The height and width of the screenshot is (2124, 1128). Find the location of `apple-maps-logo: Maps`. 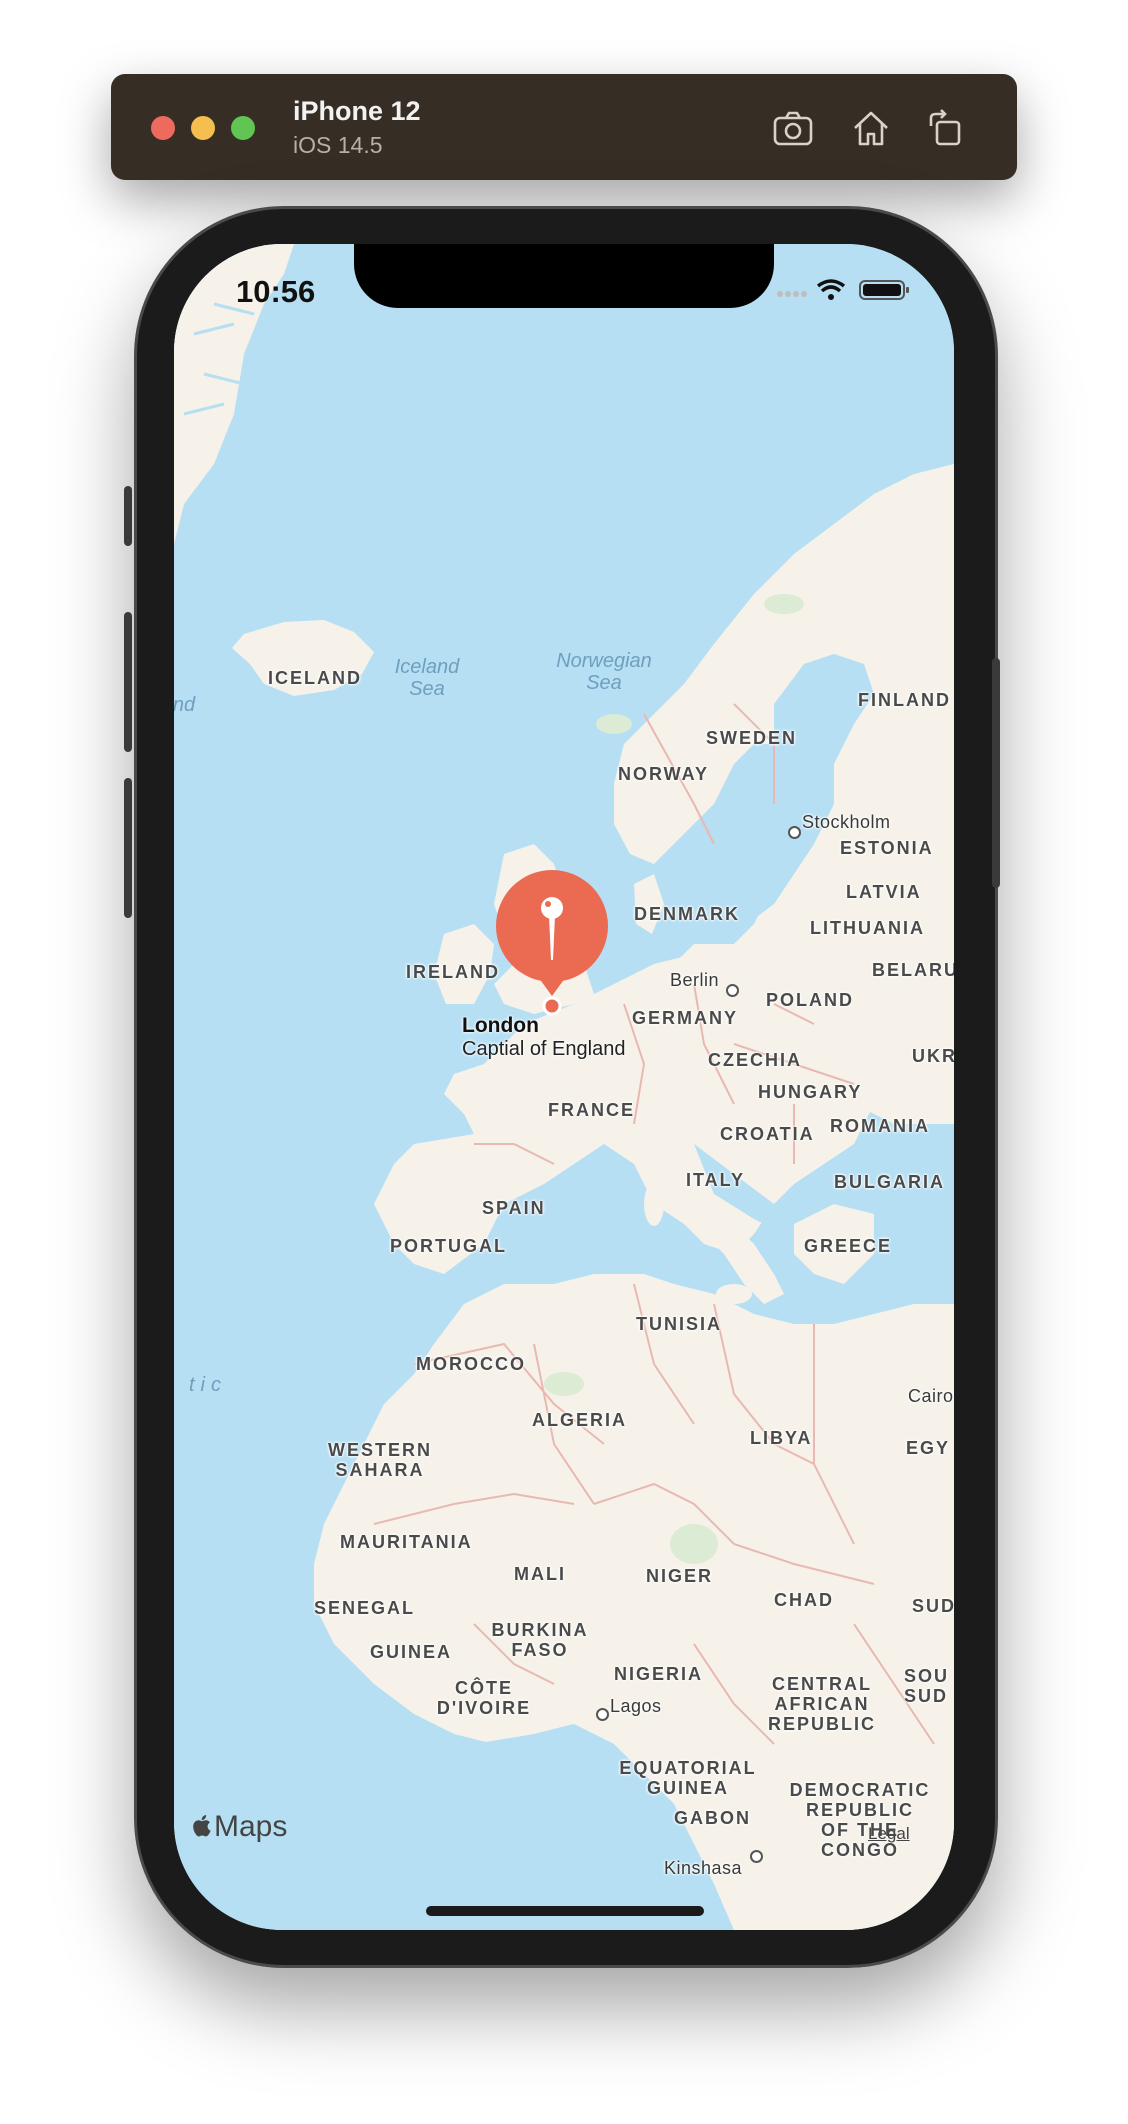

apple-maps-logo: Maps is located at coordinates (239, 1827).